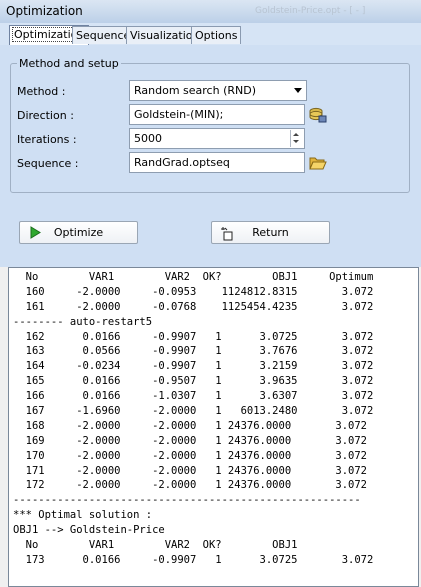 This screenshot has width=421, height=587. I want to click on method-select: Random search (RND), so click(218, 90).